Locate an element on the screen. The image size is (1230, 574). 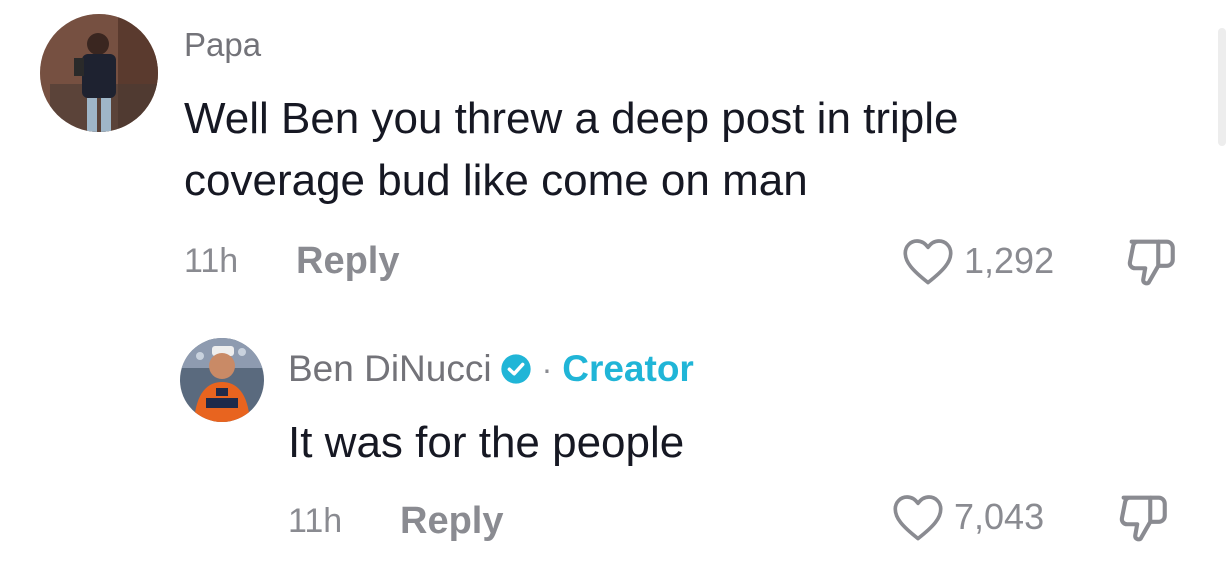
like-button: 7,043 is located at coordinates (967, 517).